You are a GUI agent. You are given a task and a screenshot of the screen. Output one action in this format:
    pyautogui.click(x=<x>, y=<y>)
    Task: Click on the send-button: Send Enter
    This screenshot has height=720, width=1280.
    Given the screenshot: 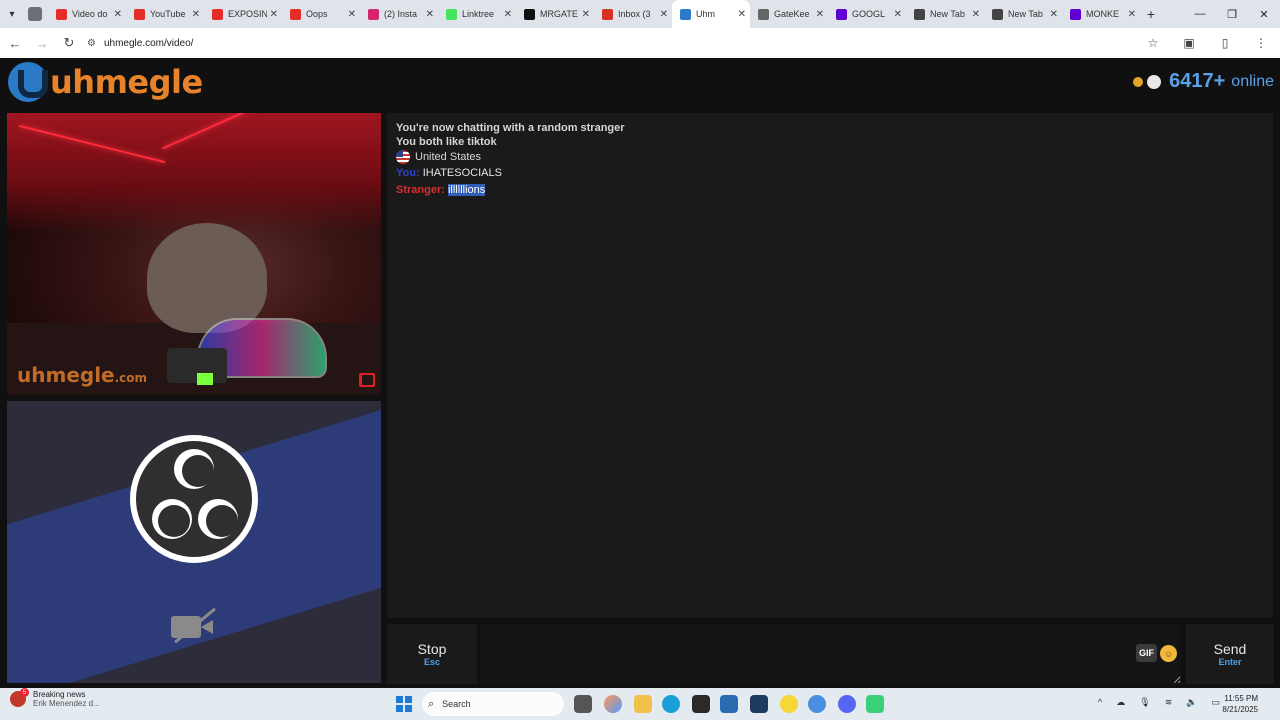 What is the action you would take?
    pyautogui.click(x=1230, y=654)
    